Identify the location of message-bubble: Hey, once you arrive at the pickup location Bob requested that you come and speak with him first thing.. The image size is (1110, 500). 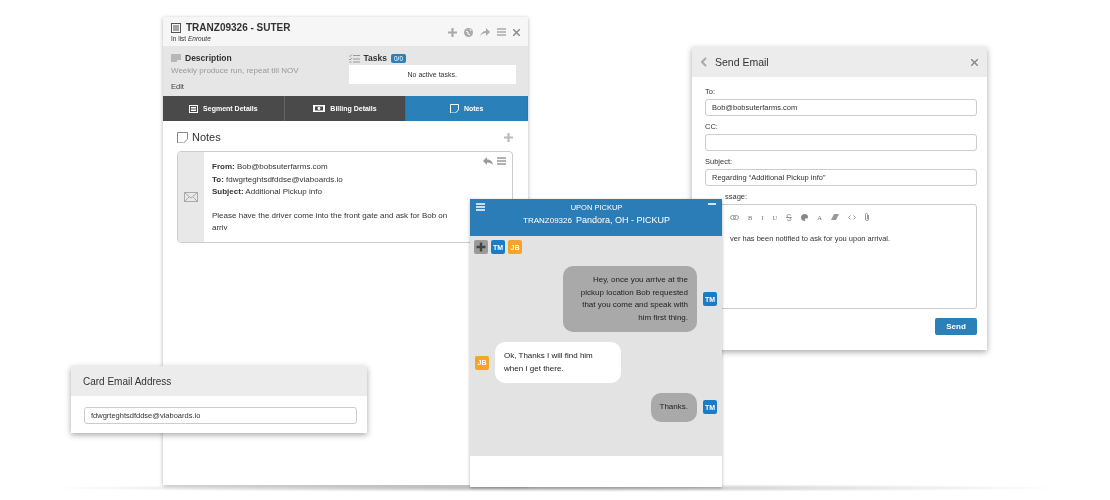
(630, 299).